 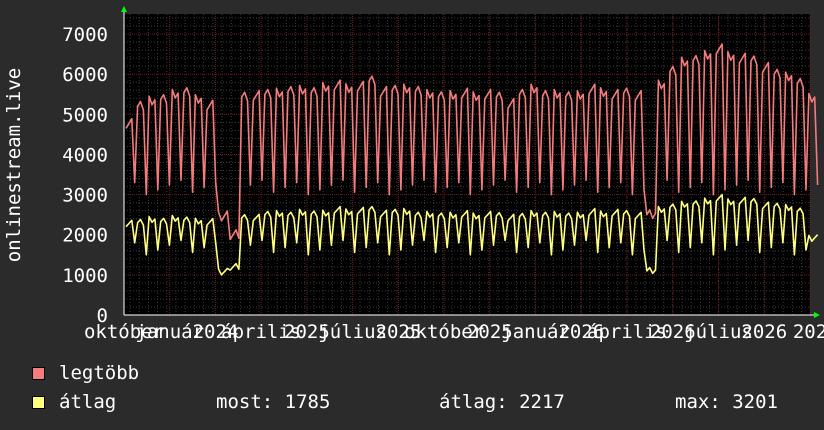 I want to click on y-tick-label: 6000, so click(x=85, y=75).